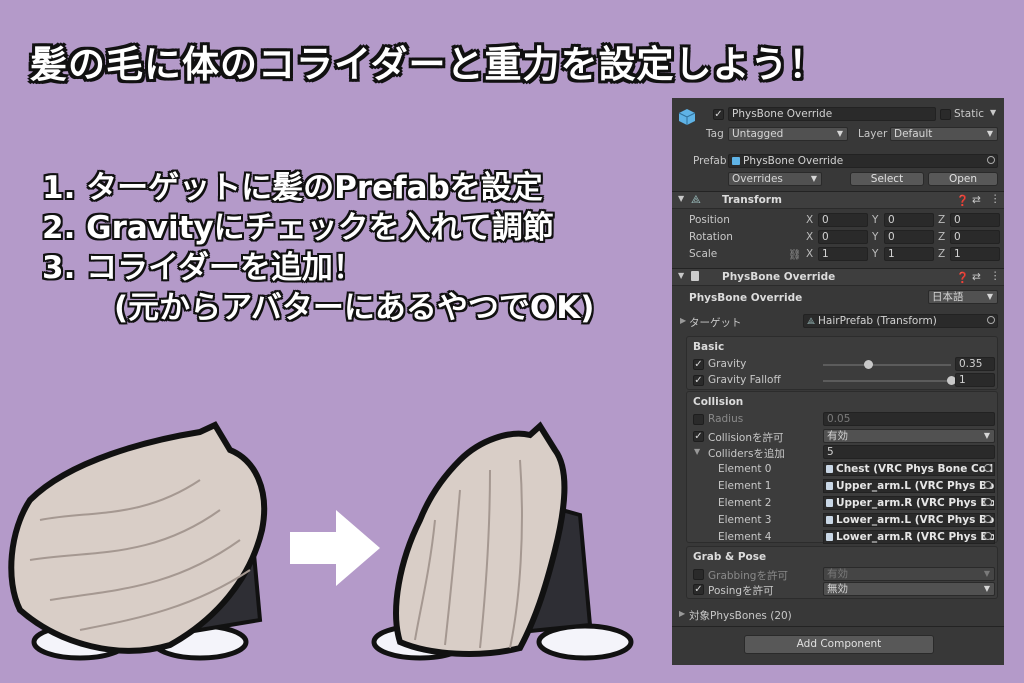  What do you see at coordinates (875, 237) in the screenshot?
I see `rotation-axis-1-label: Y` at bounding box center [875, 237].